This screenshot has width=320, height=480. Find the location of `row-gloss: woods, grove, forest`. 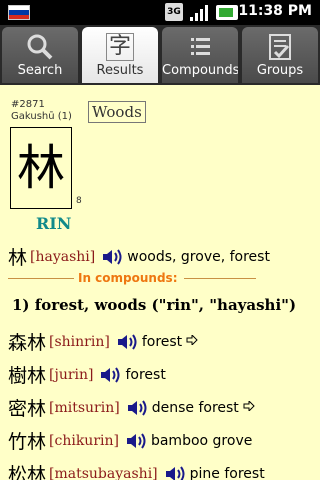

row-gloss: woods, grove, forest is located at coordinates (198, 256).